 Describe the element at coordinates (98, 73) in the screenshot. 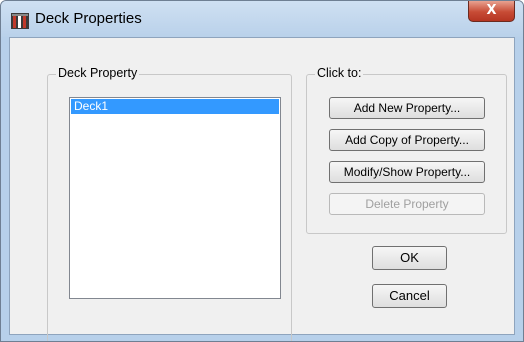

I see `deck-property-group-label: Deck Property` at that location.